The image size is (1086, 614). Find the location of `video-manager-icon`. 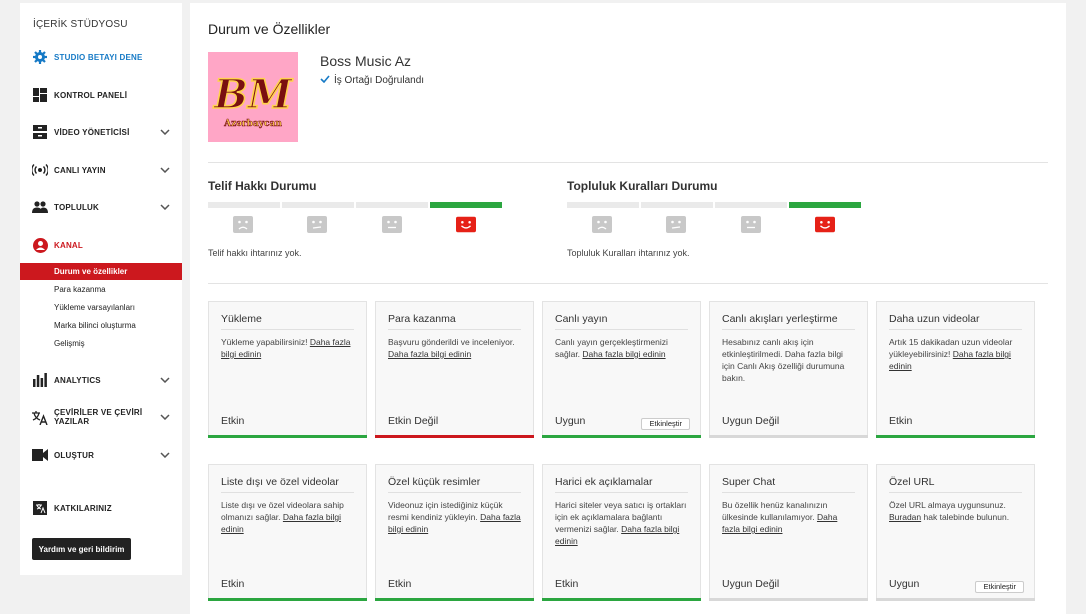

video-manager-icon is located at coordinates (40, 132).